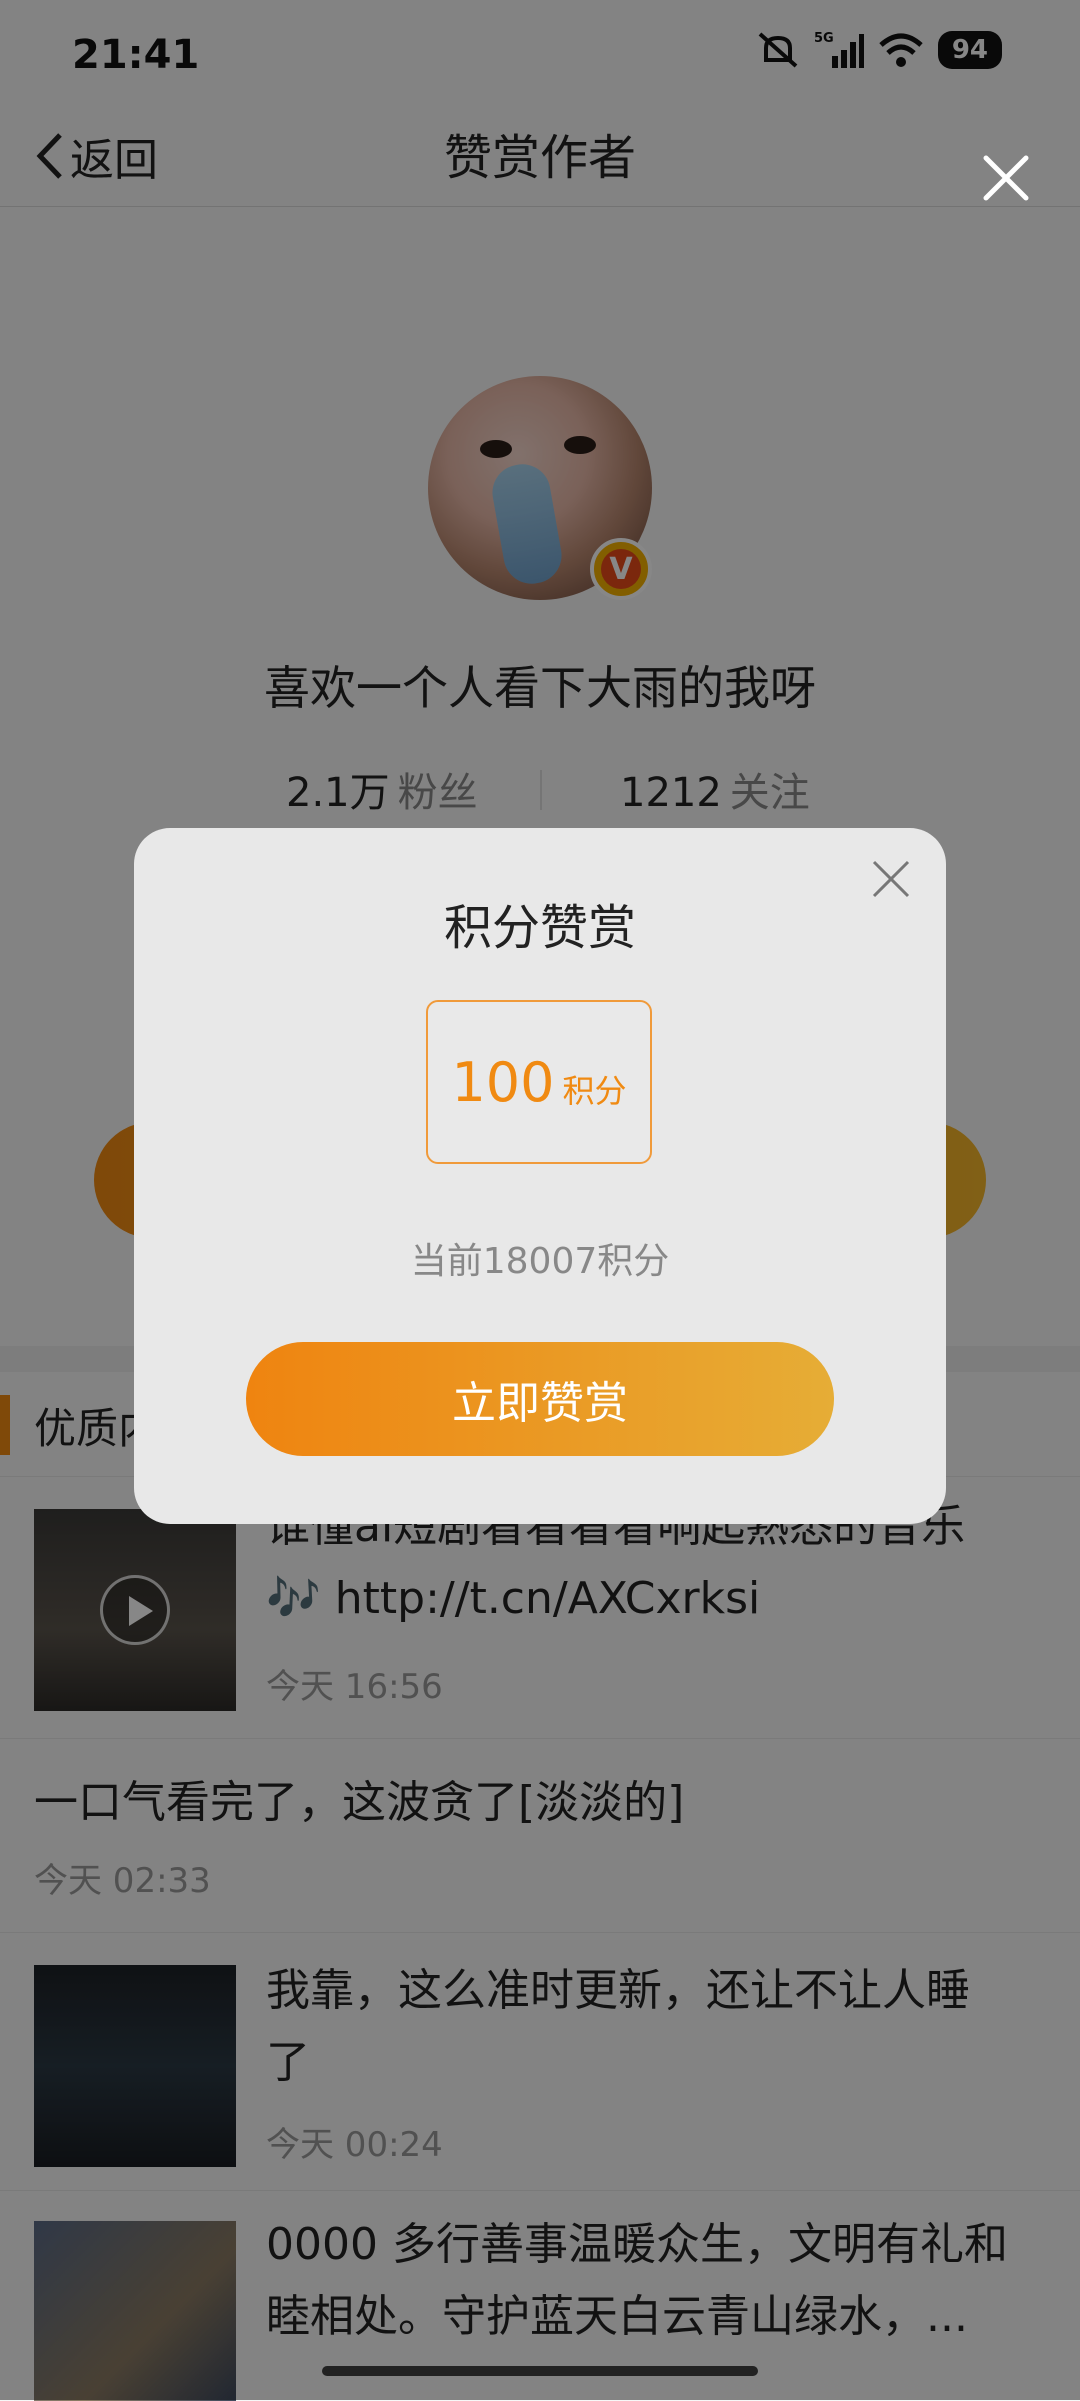 Image resolution: width=1080 pixels, height=2401 pixels. I want to click on dialog-title: 积分赞赏, so click(539, 928).